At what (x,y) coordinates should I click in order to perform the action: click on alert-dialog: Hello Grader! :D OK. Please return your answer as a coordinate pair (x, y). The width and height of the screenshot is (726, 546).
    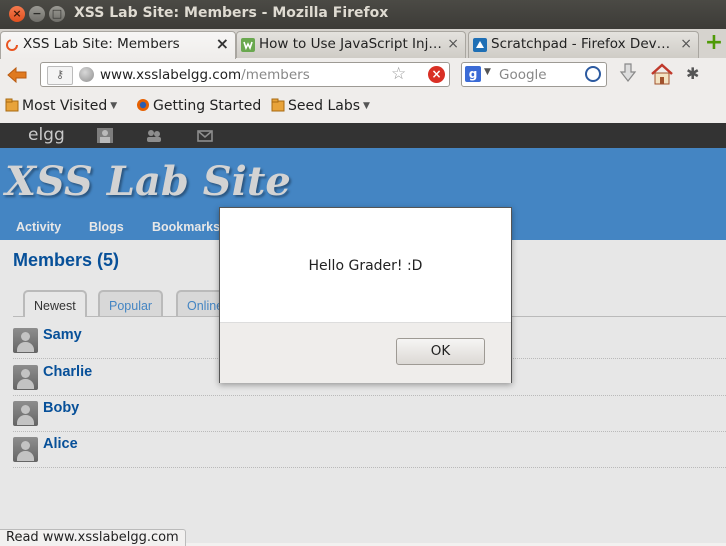
    Looking at the image, I should click on (365, 295).